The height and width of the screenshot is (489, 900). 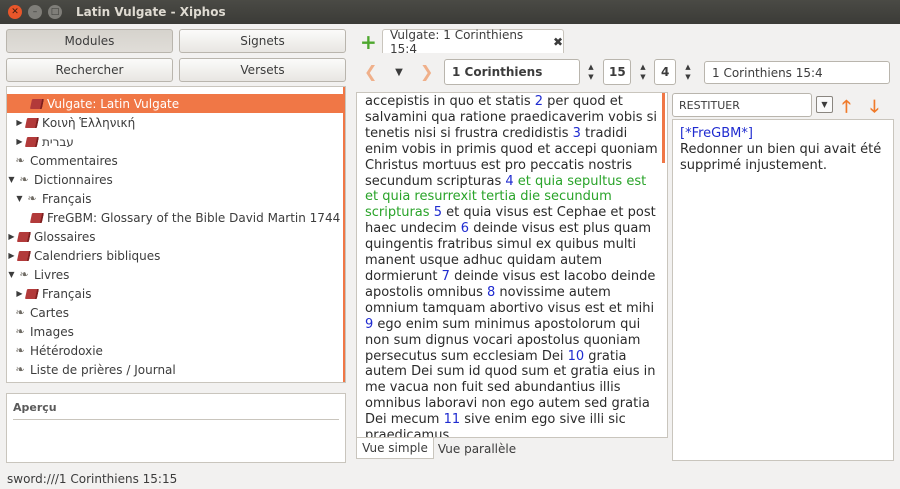 I want to click on verse-field: 4, so click(x=665, y=72).